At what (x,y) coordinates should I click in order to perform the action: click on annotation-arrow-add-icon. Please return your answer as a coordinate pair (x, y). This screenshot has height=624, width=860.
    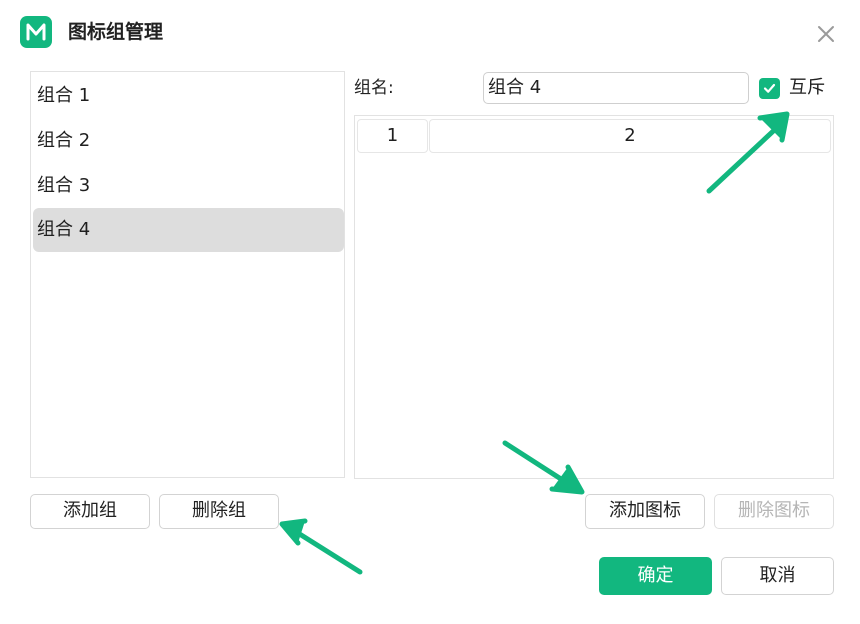
    Looking at the image, I should click on (543, 467).